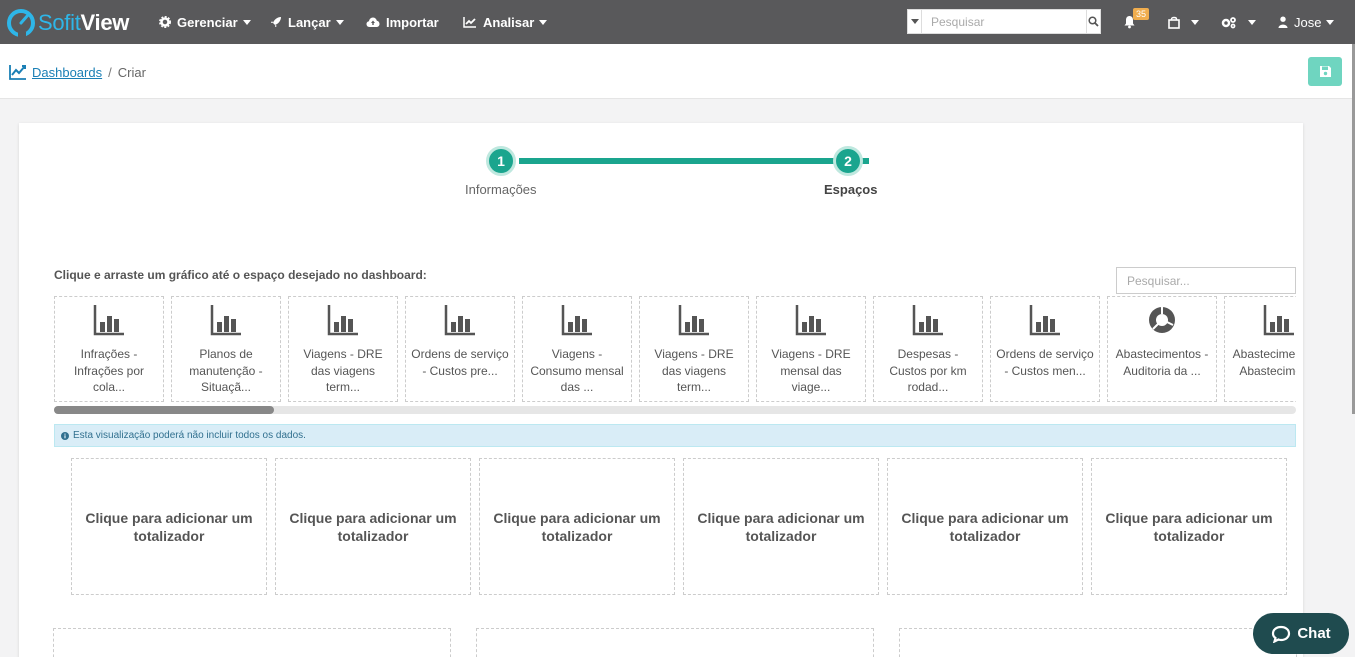  I want to click on chat-button: Chat, so click(1301, 633).